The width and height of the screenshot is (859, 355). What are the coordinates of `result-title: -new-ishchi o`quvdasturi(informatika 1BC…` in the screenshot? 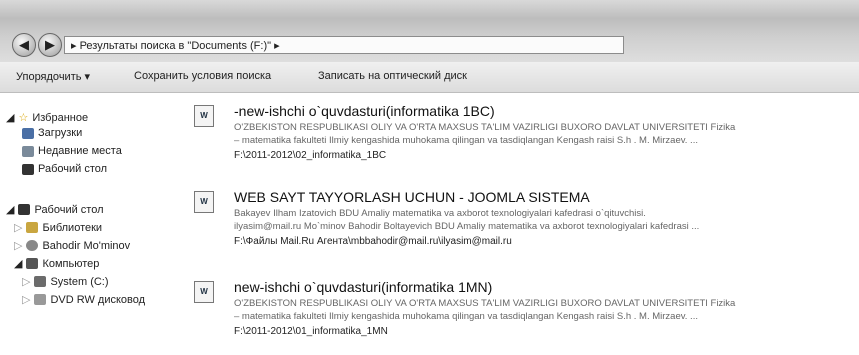 It's located at (364, 111).